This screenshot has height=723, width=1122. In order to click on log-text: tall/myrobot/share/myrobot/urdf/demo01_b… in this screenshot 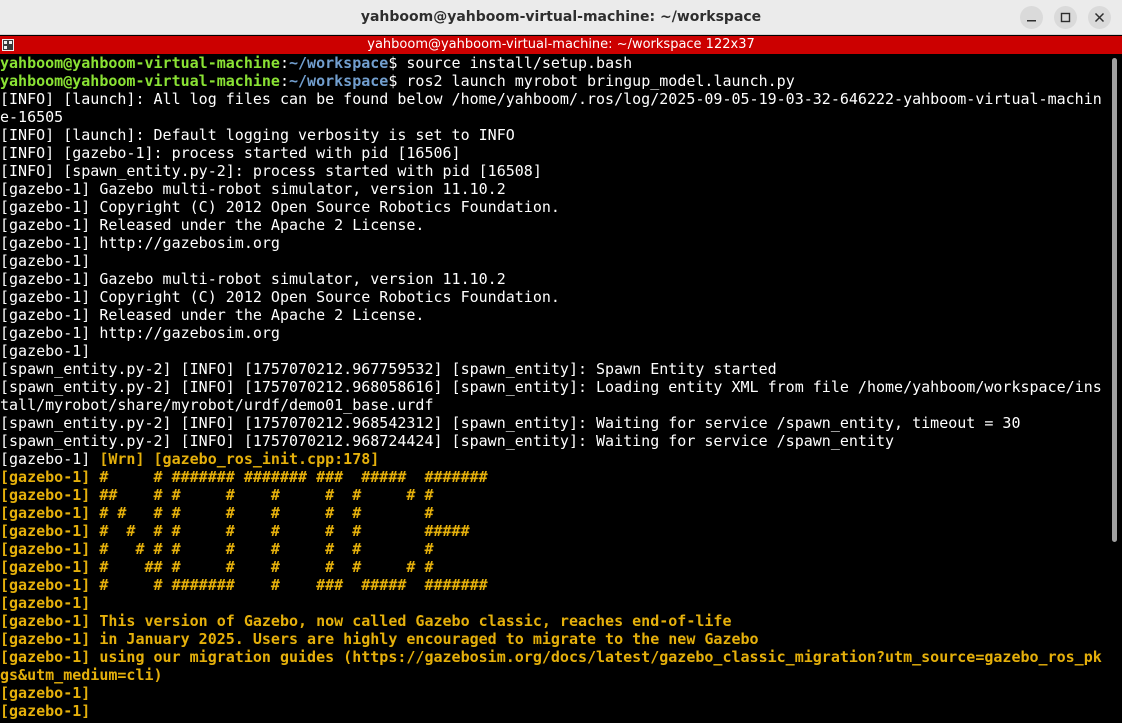, I will do `click(217, 405)`.